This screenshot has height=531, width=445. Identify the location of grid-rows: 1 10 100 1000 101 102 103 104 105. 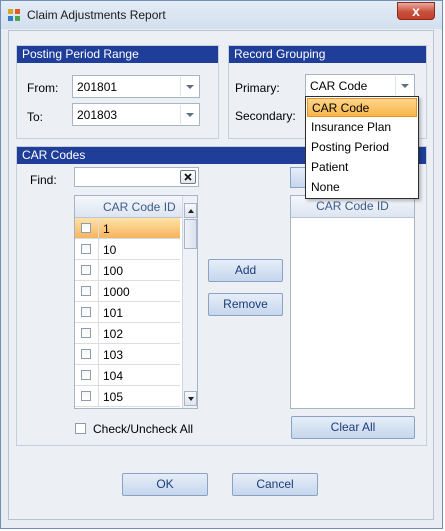
(129, 313).